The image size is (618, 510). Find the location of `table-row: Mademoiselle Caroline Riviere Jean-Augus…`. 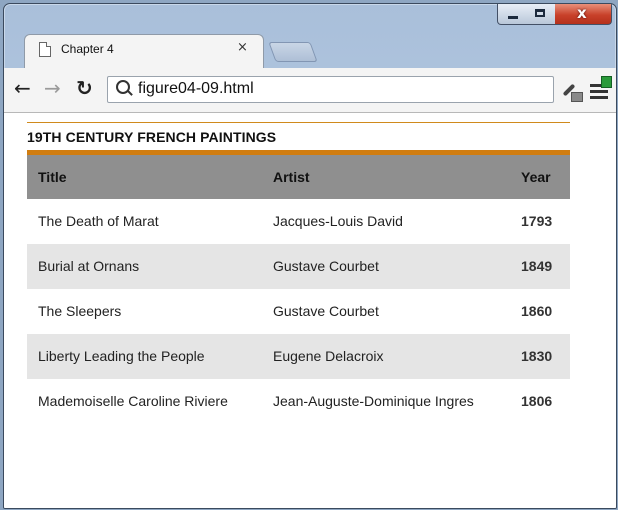

table-row: Mademoiselle Caroline Riviere Jean-Augus… is located at coordinates (298, 401).